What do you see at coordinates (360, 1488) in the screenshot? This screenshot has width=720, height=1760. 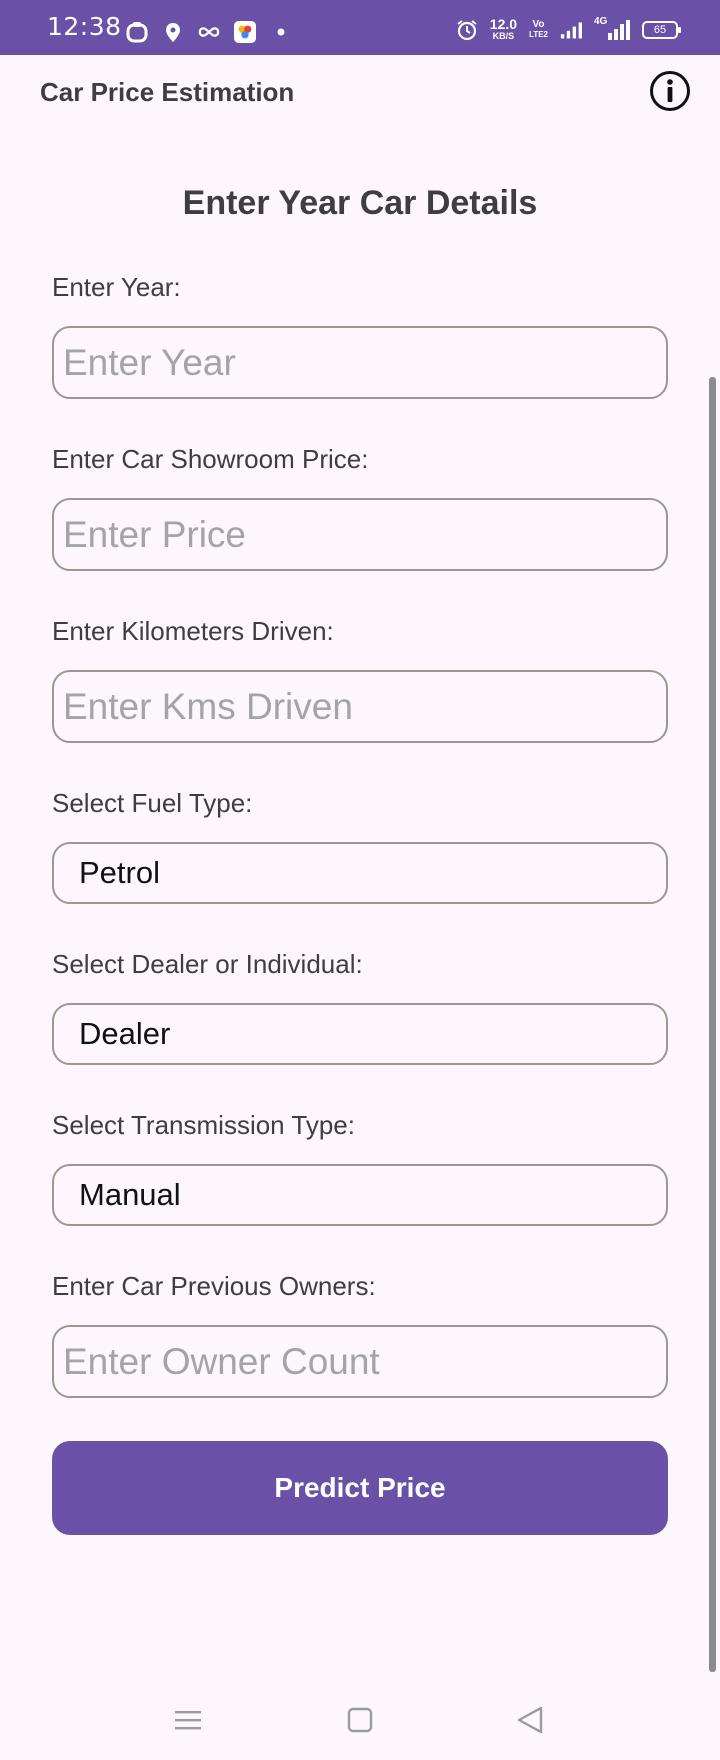 I see `predict-price-button: Predict Price` at bounding box center [360, 1488].